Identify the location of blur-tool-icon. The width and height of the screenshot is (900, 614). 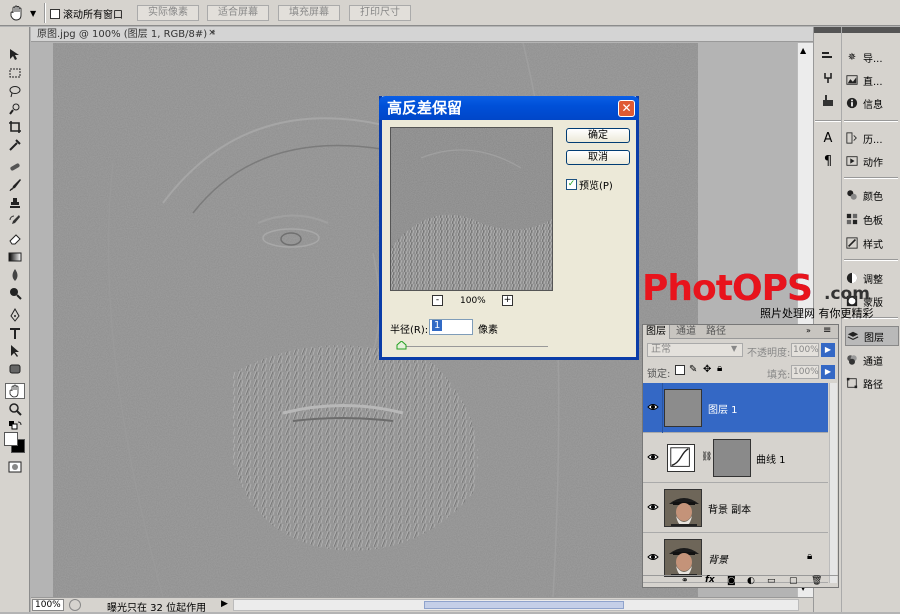
(15, 275).